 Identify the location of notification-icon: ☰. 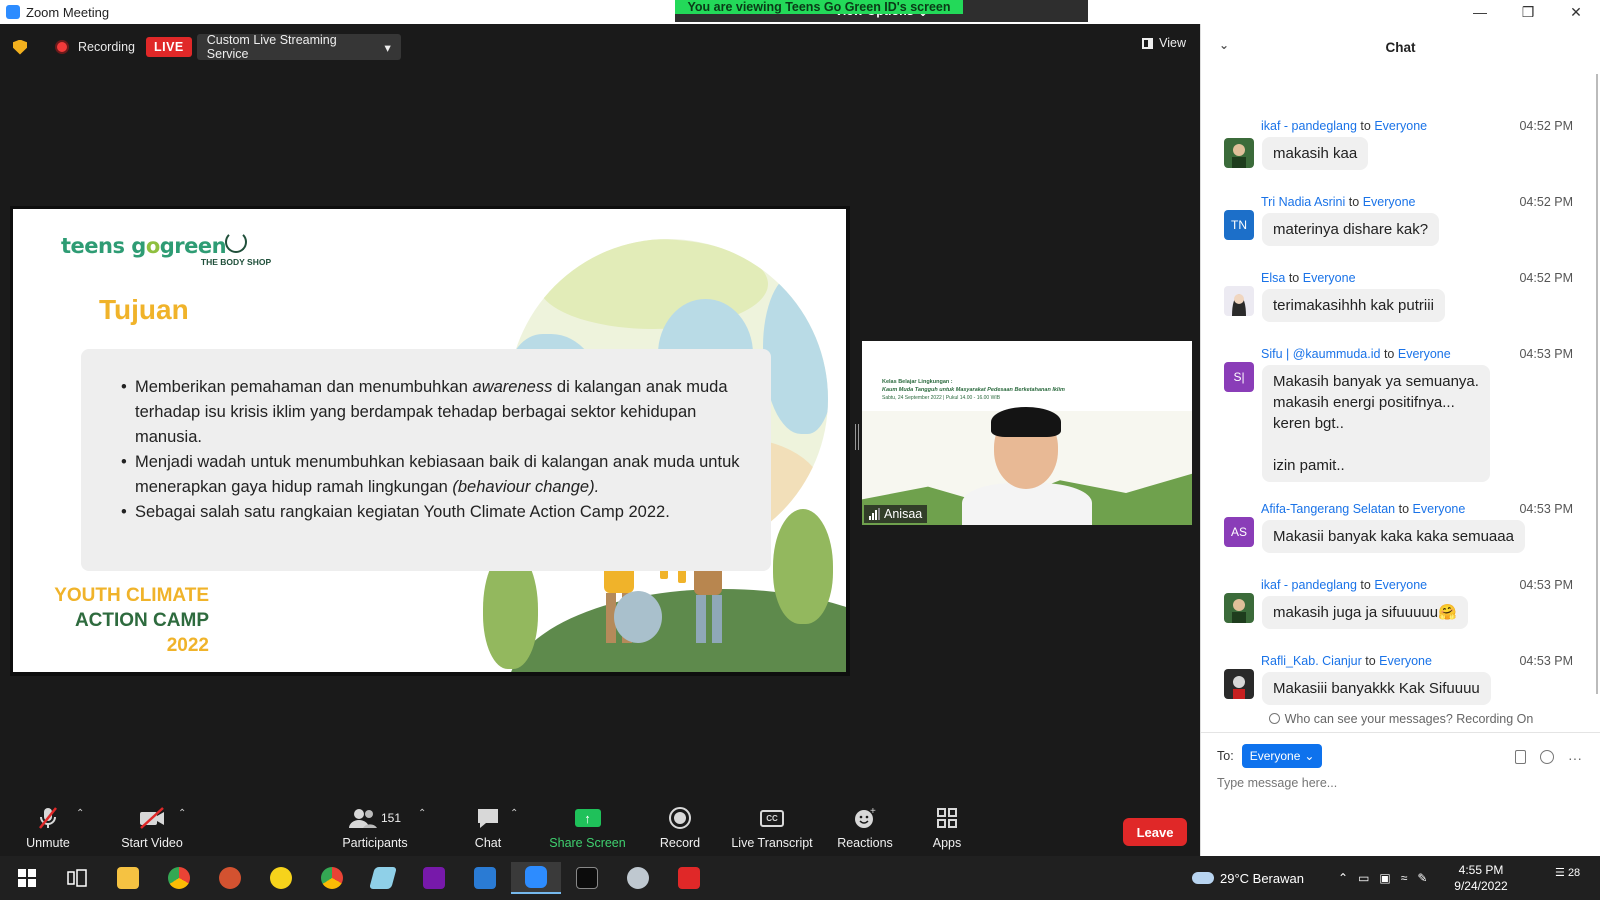
(1560, 873).